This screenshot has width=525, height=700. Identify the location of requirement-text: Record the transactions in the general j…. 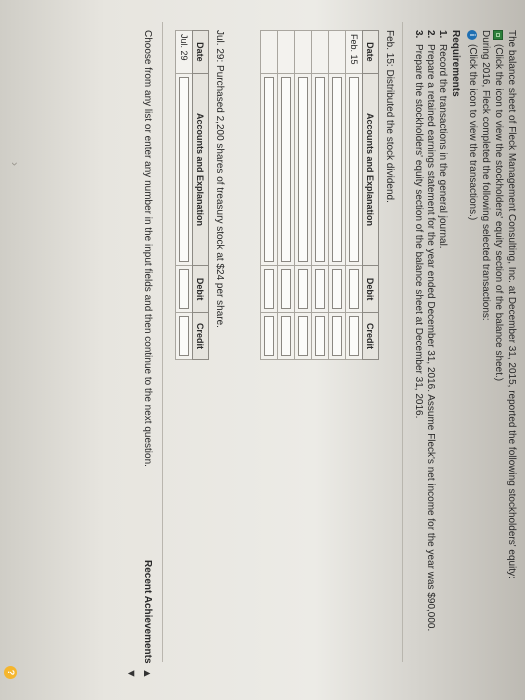
(442, 146).